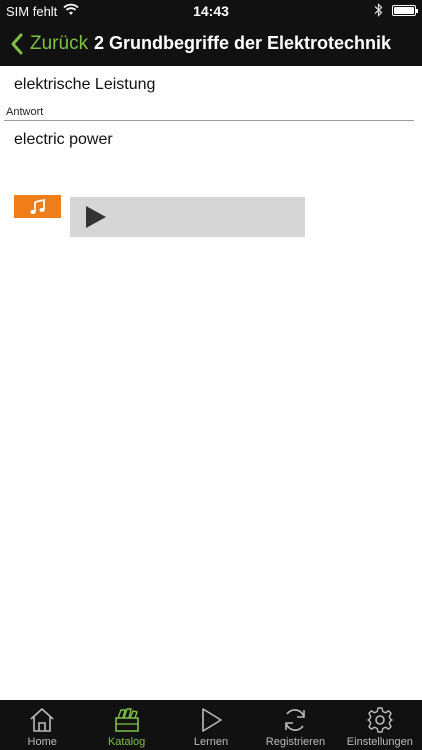 The height and width of the screenshot is (750, 422). I want to click on catalog-icon, so click(126, 720).